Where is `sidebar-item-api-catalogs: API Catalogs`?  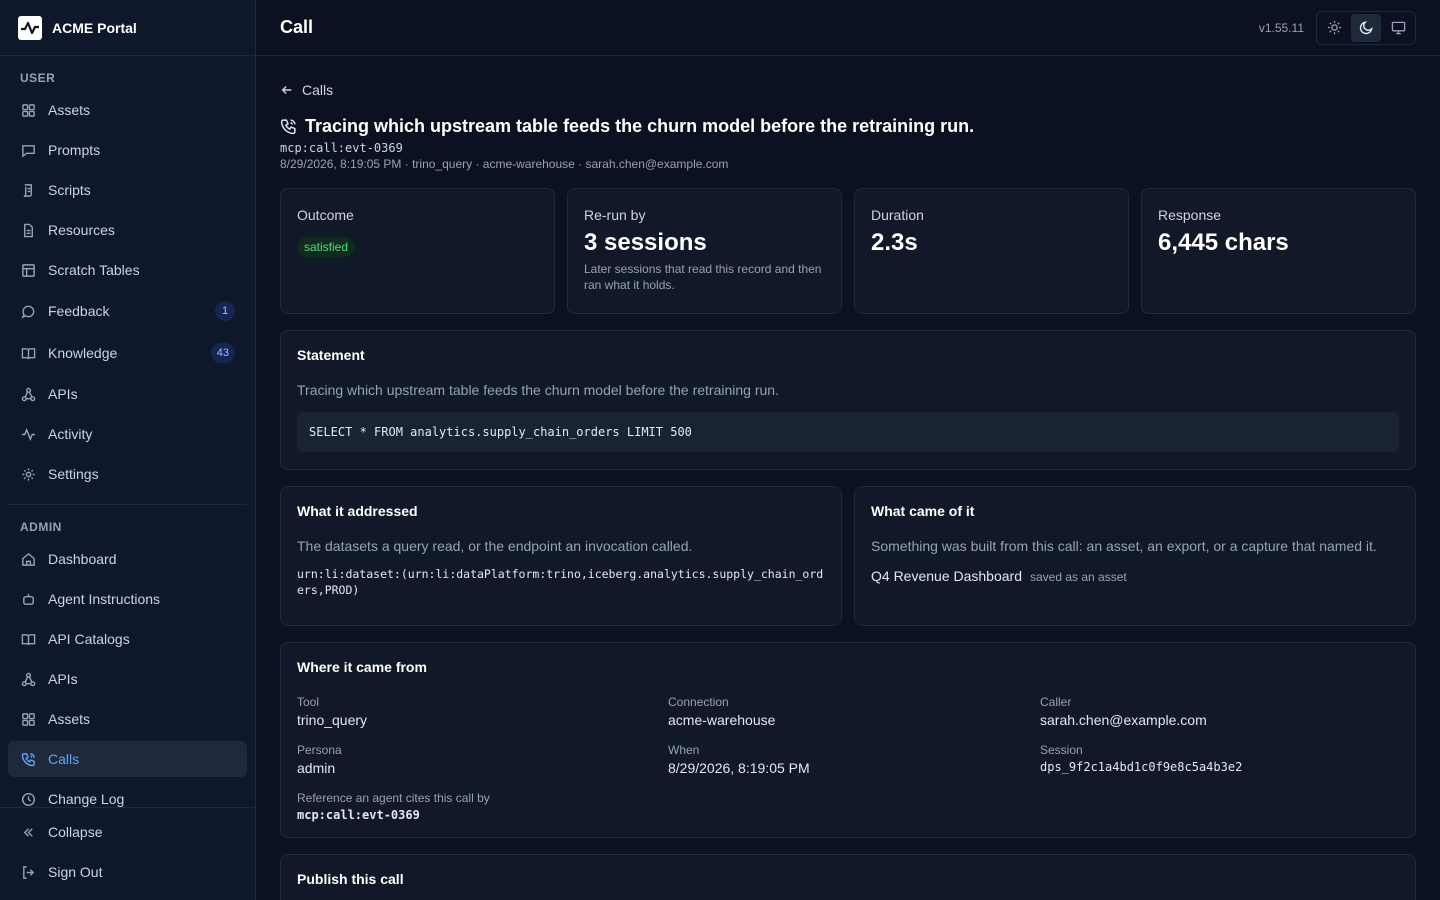
sidebar-item-api-catalogs: API Catalogs is located at coordinates (127, 639).